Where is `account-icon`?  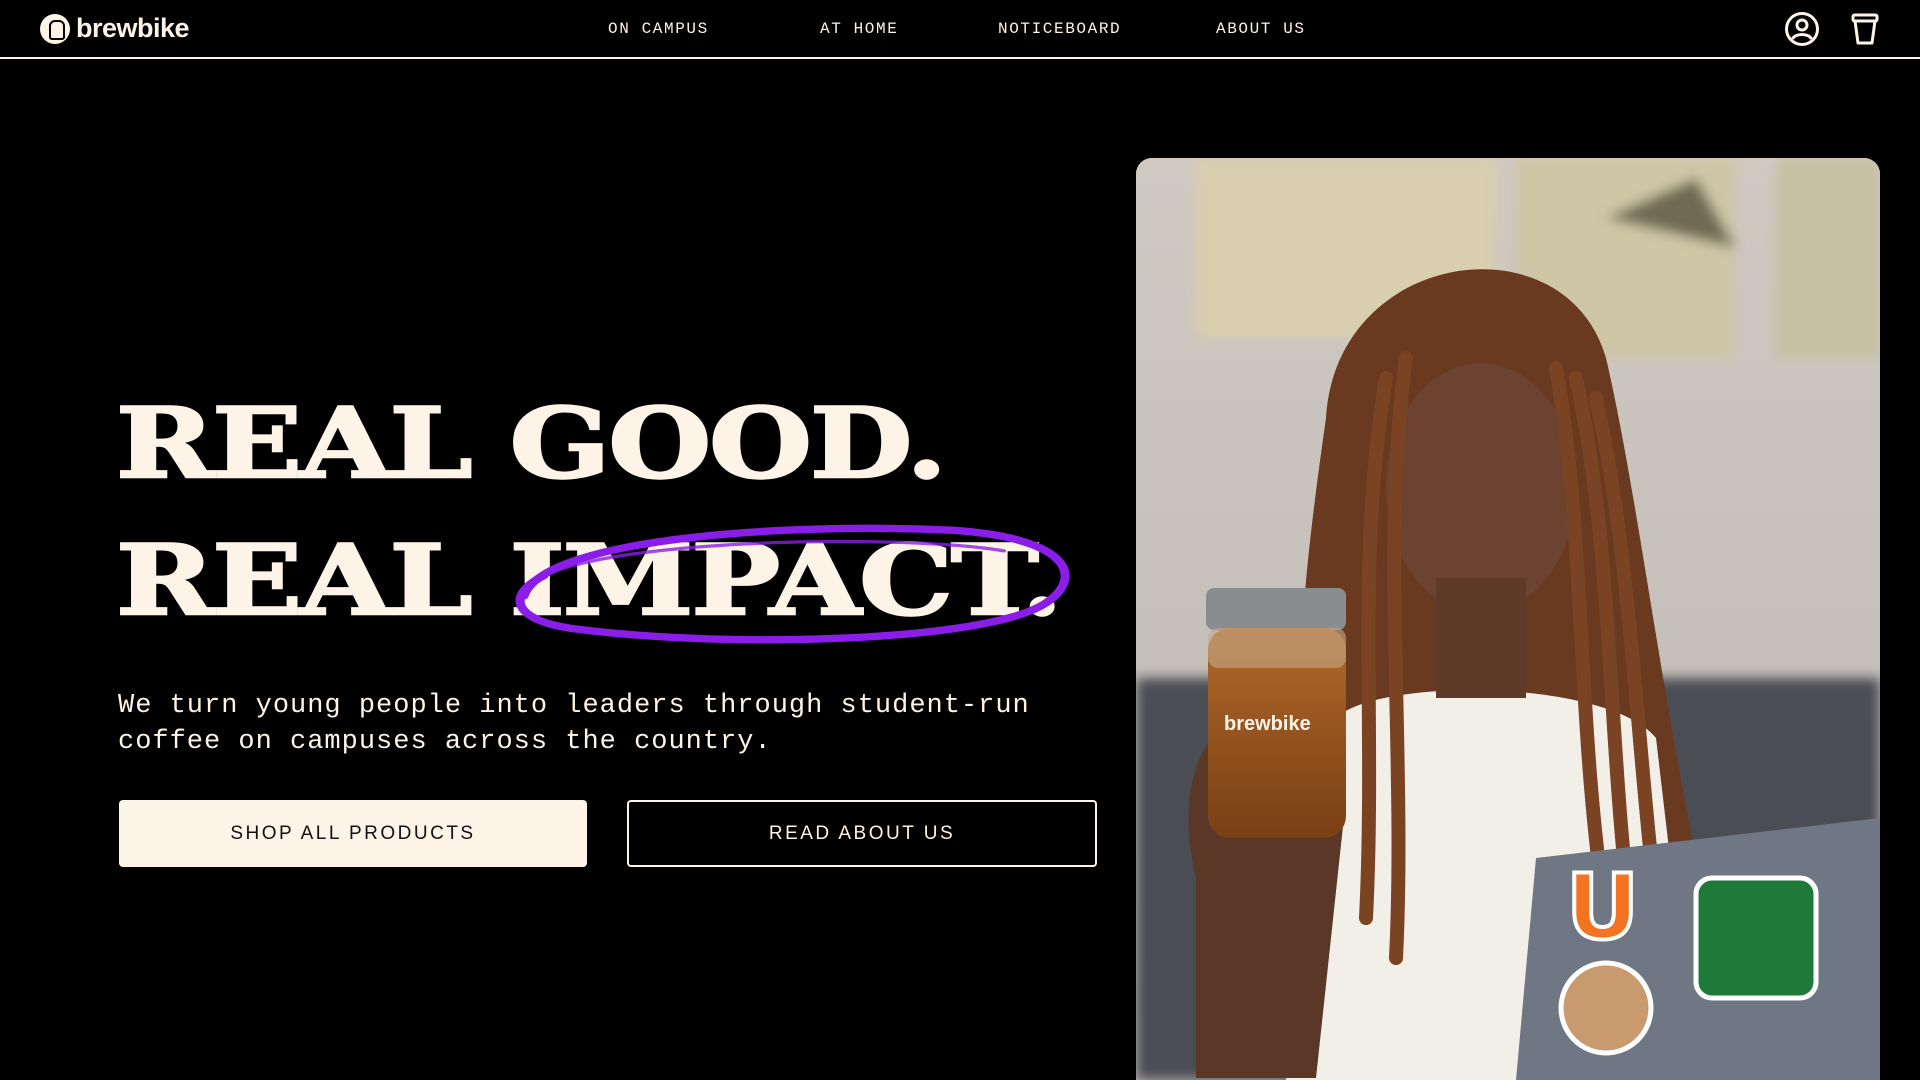 account-icon is located at coordinates (1802, 29).